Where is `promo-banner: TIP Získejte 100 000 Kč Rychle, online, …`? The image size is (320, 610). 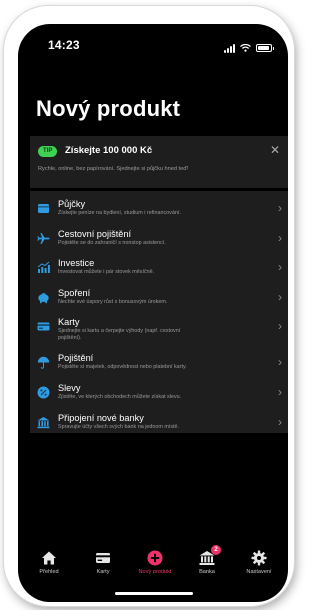
promo-banner: TIP Získejte 100 000 Kč Rychle, online, … is located at coordinates (159, 162).